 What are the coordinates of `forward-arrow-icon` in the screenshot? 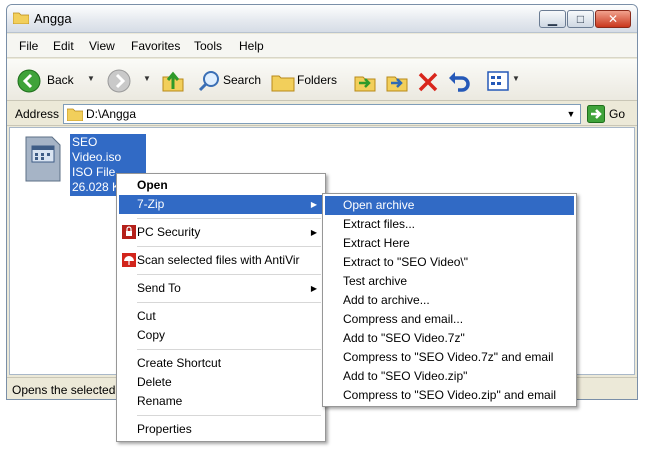 It's located at (119, 81).